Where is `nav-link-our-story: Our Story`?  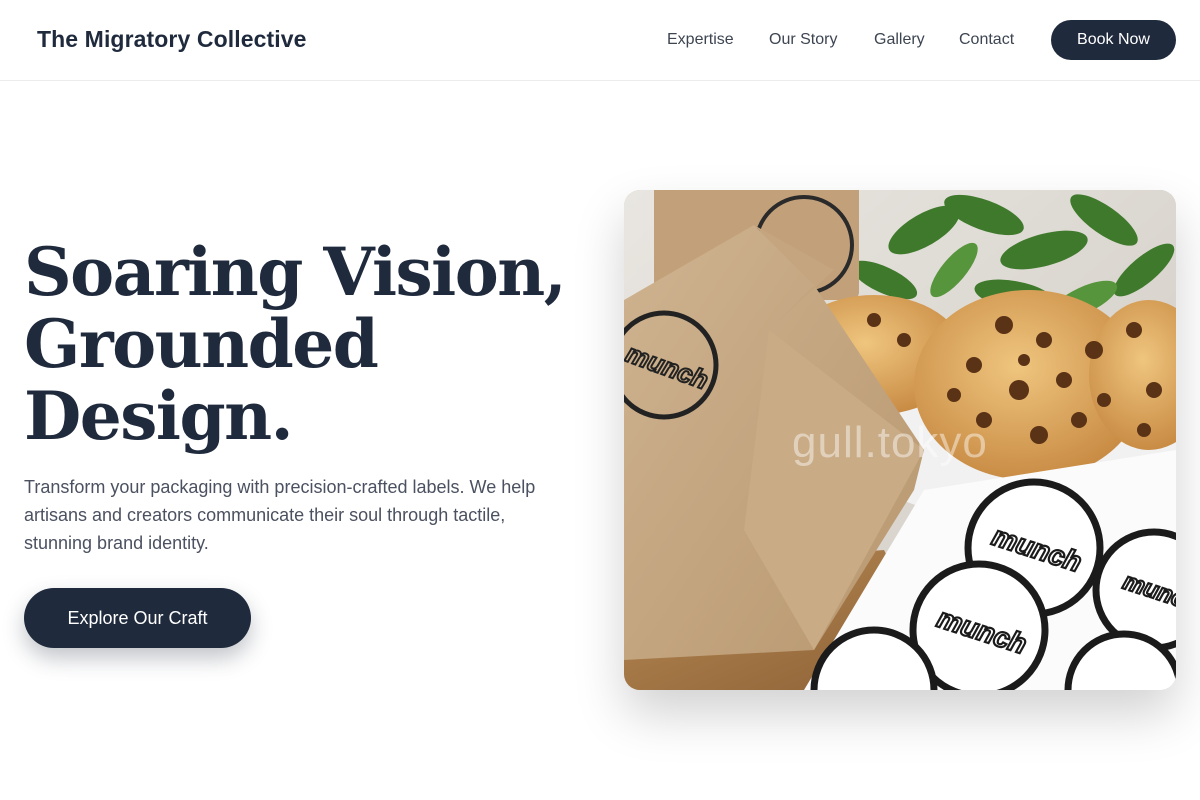
nav-link-our-story: Our Story is located at coordinates (803, 40).